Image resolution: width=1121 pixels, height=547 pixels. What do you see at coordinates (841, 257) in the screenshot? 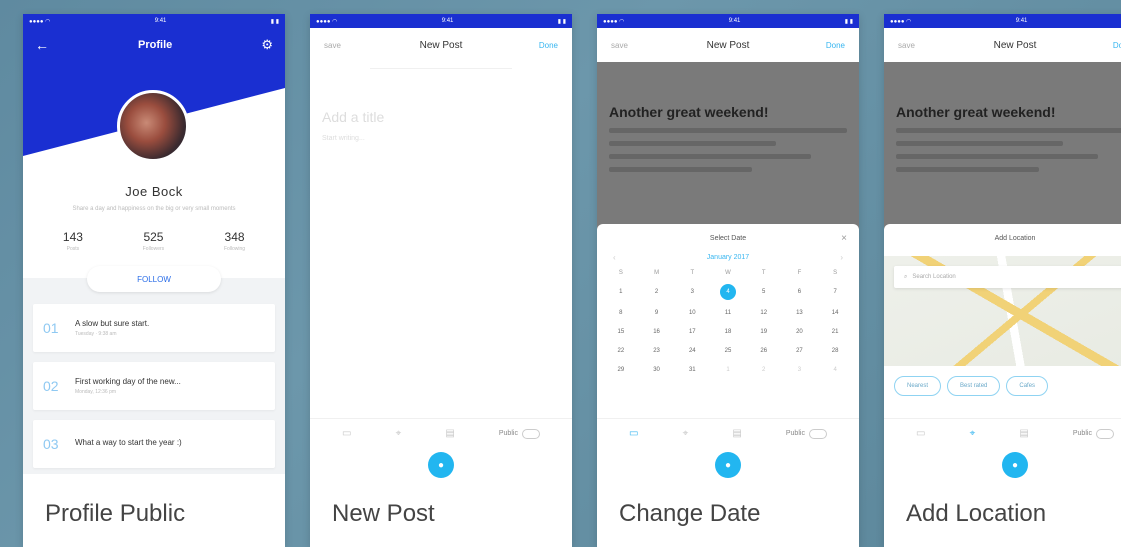
I see `chevron-right-icon: ›` at bounding box center [841, 257].